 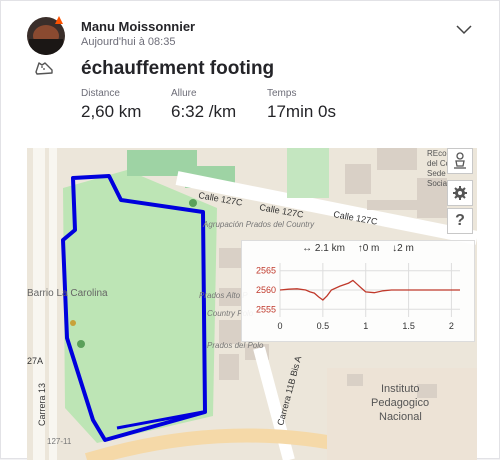 What do you see at coordinates (266, 290) in the screenshot?
I see `elevation-y-tick: 2560` at bounding box center [266, 290].